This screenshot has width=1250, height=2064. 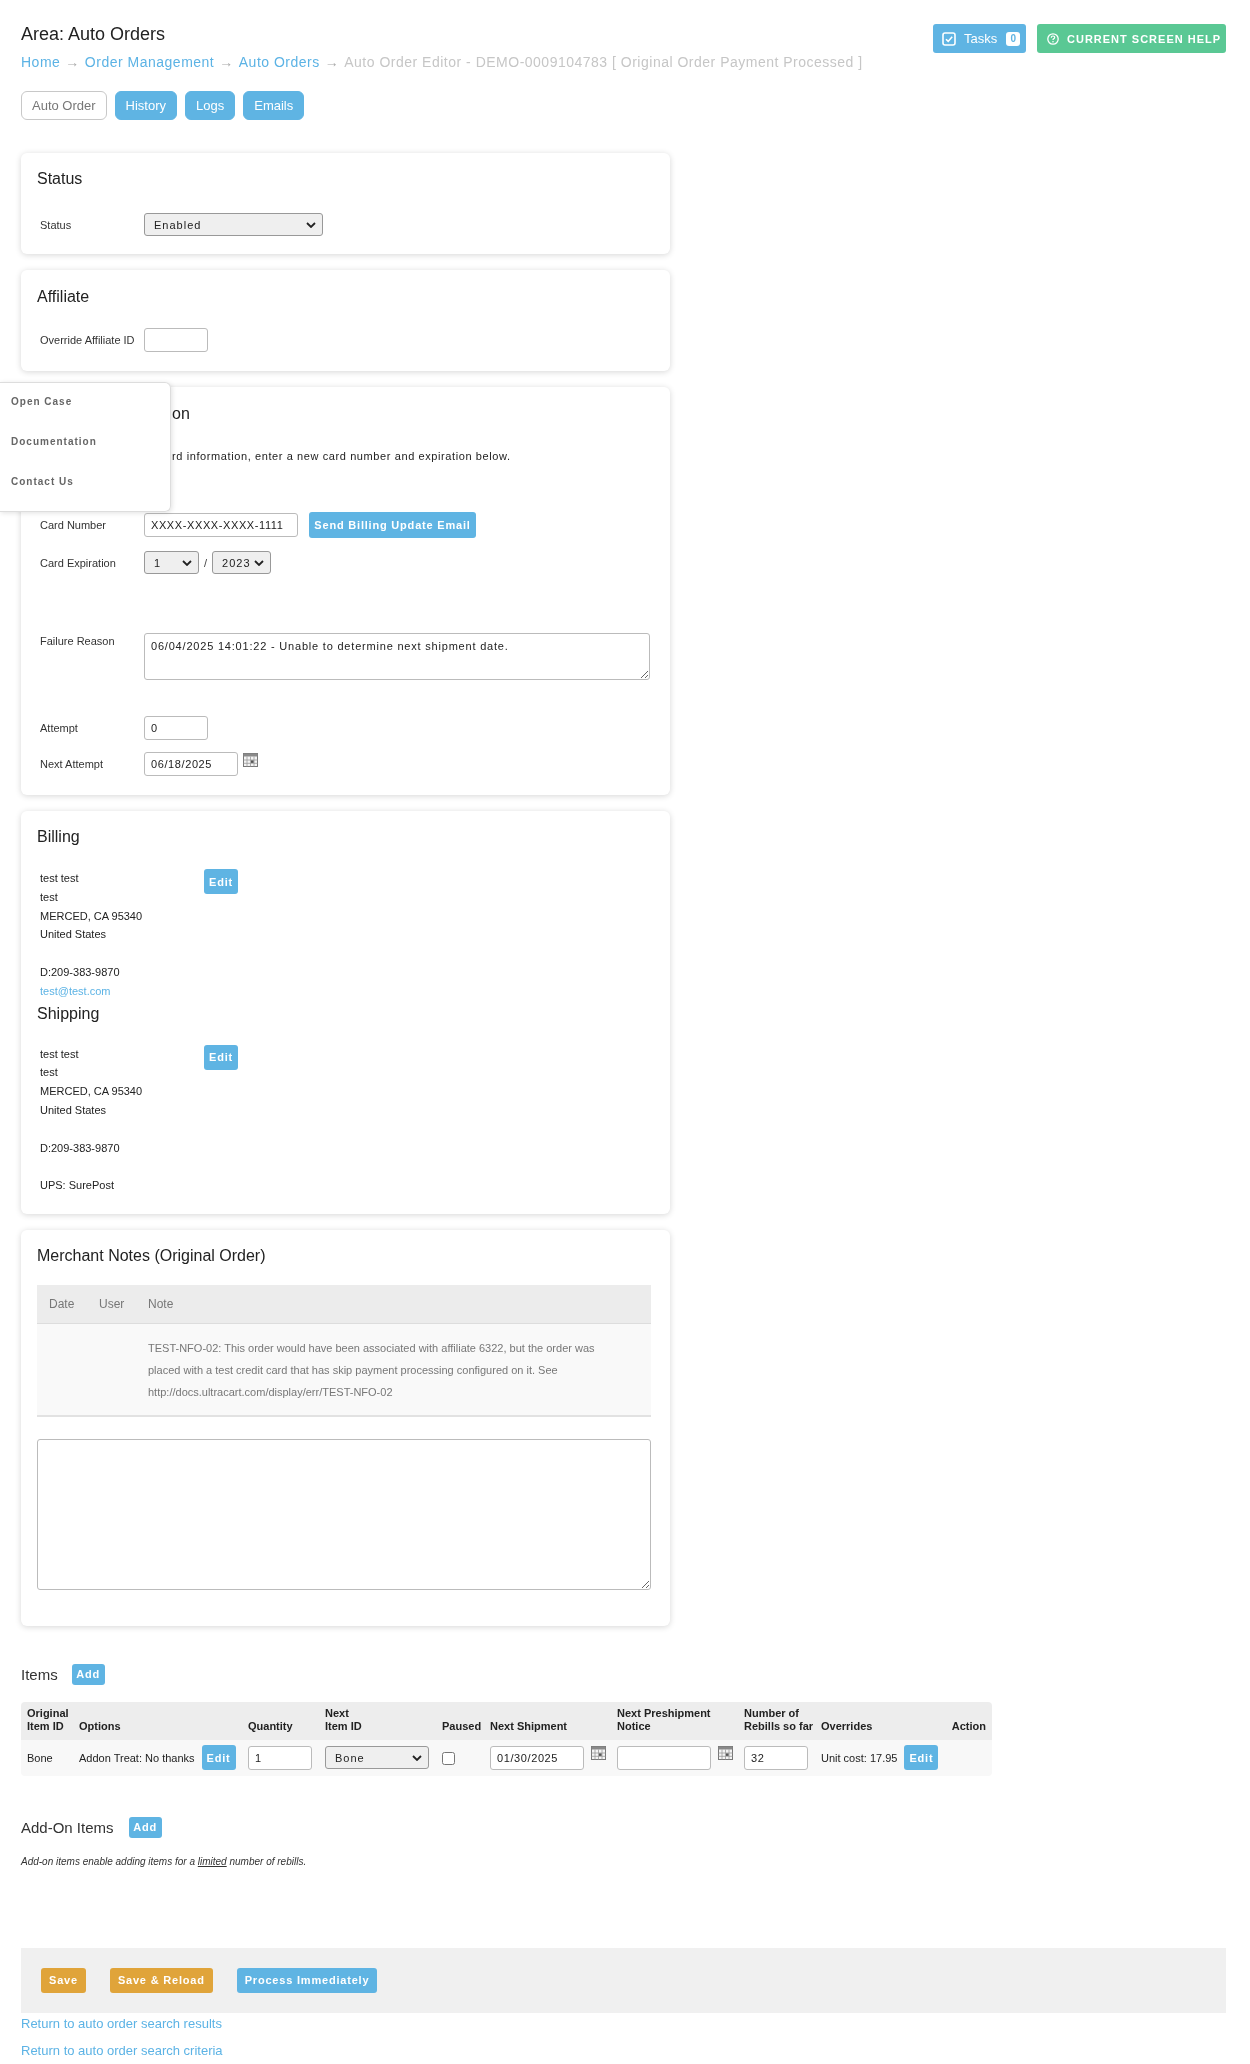 I want to click on field-label: Status, so click(x=56, y=224).